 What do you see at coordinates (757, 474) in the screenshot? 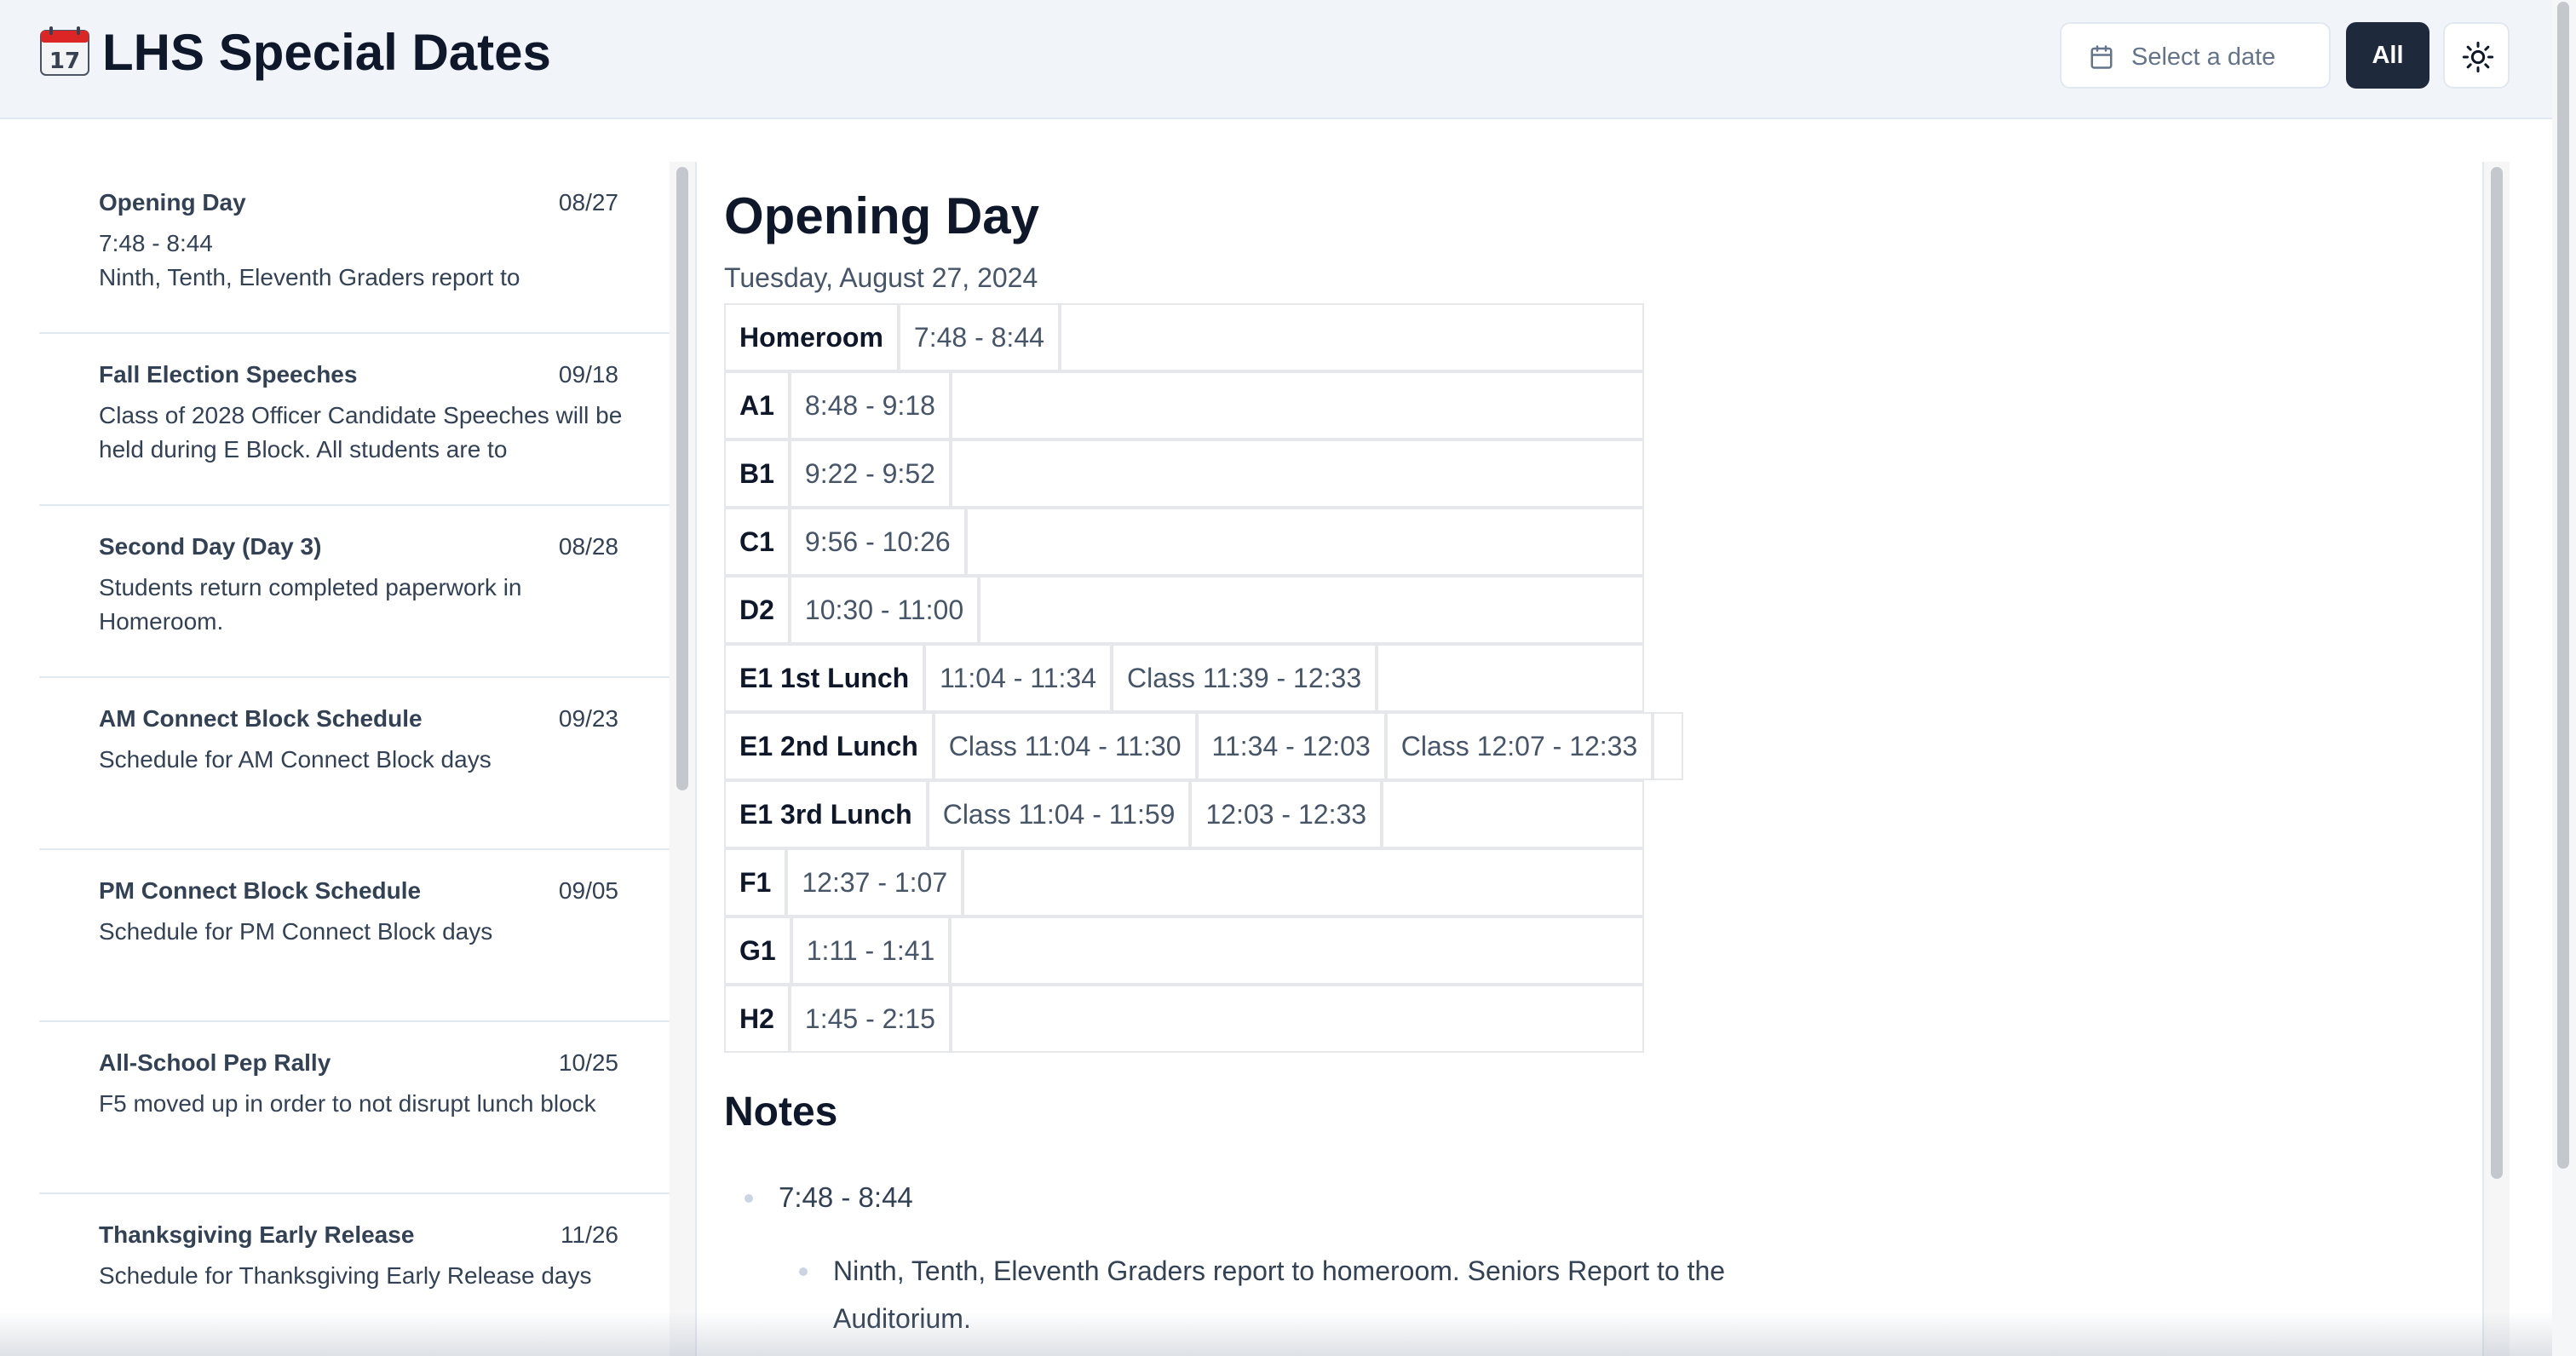
I see `schedule-block-name: B1` at bounding box center [757, 474].